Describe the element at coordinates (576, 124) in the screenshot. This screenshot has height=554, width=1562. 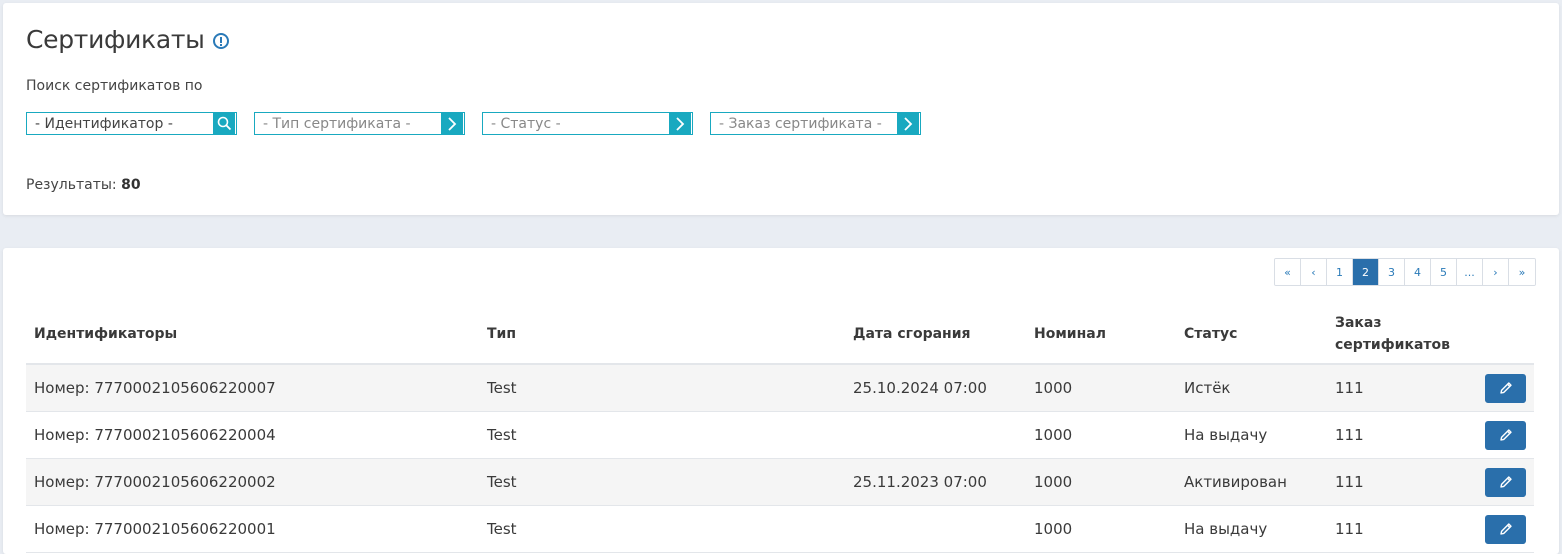
I see `status-select: - Статус -` at that location.